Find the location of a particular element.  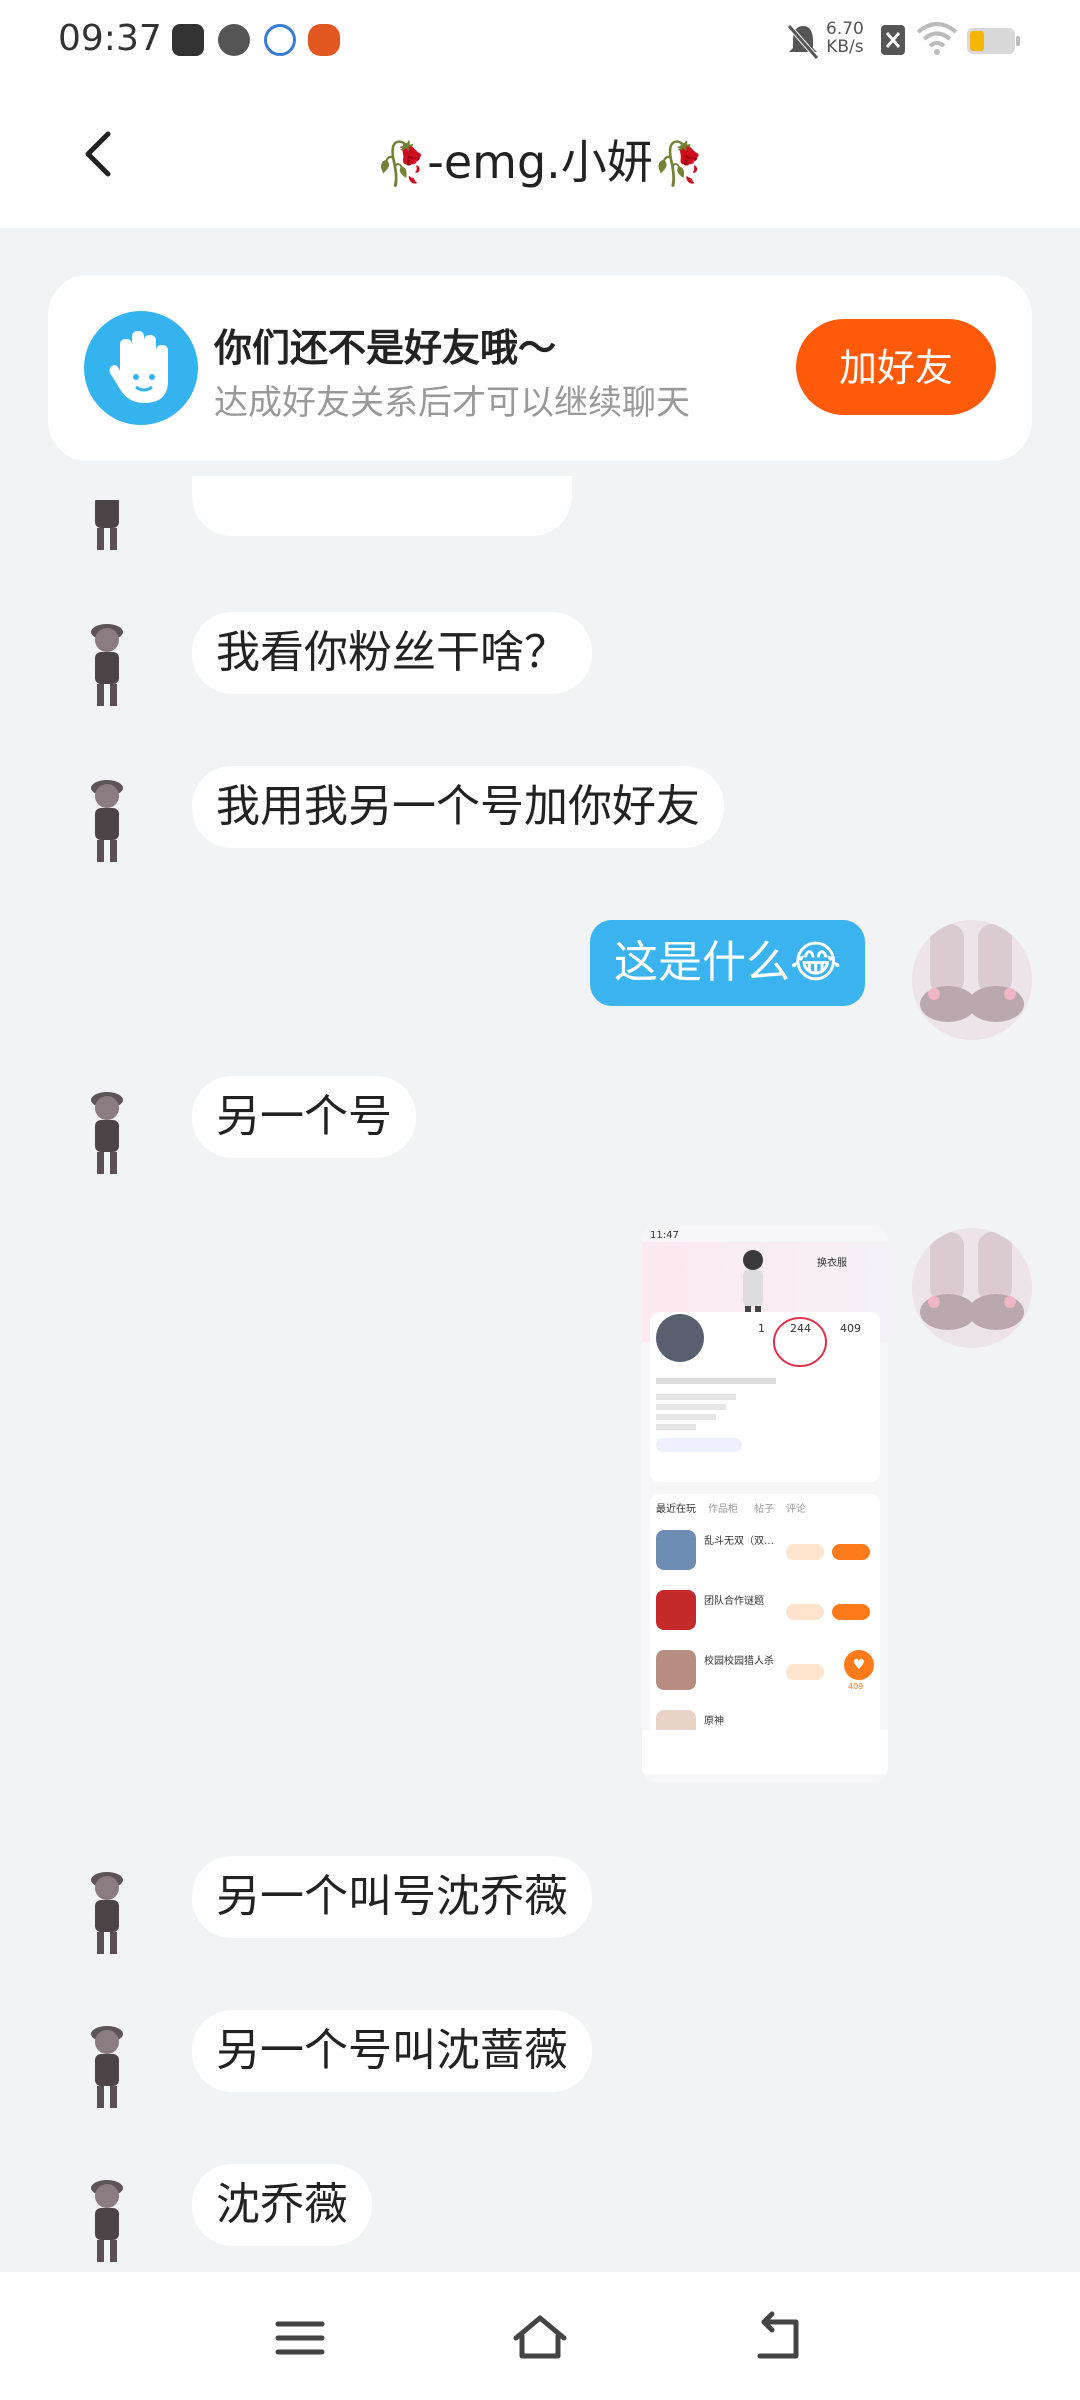

shot-tab: 评论 is located at coordinates (796, 1509).